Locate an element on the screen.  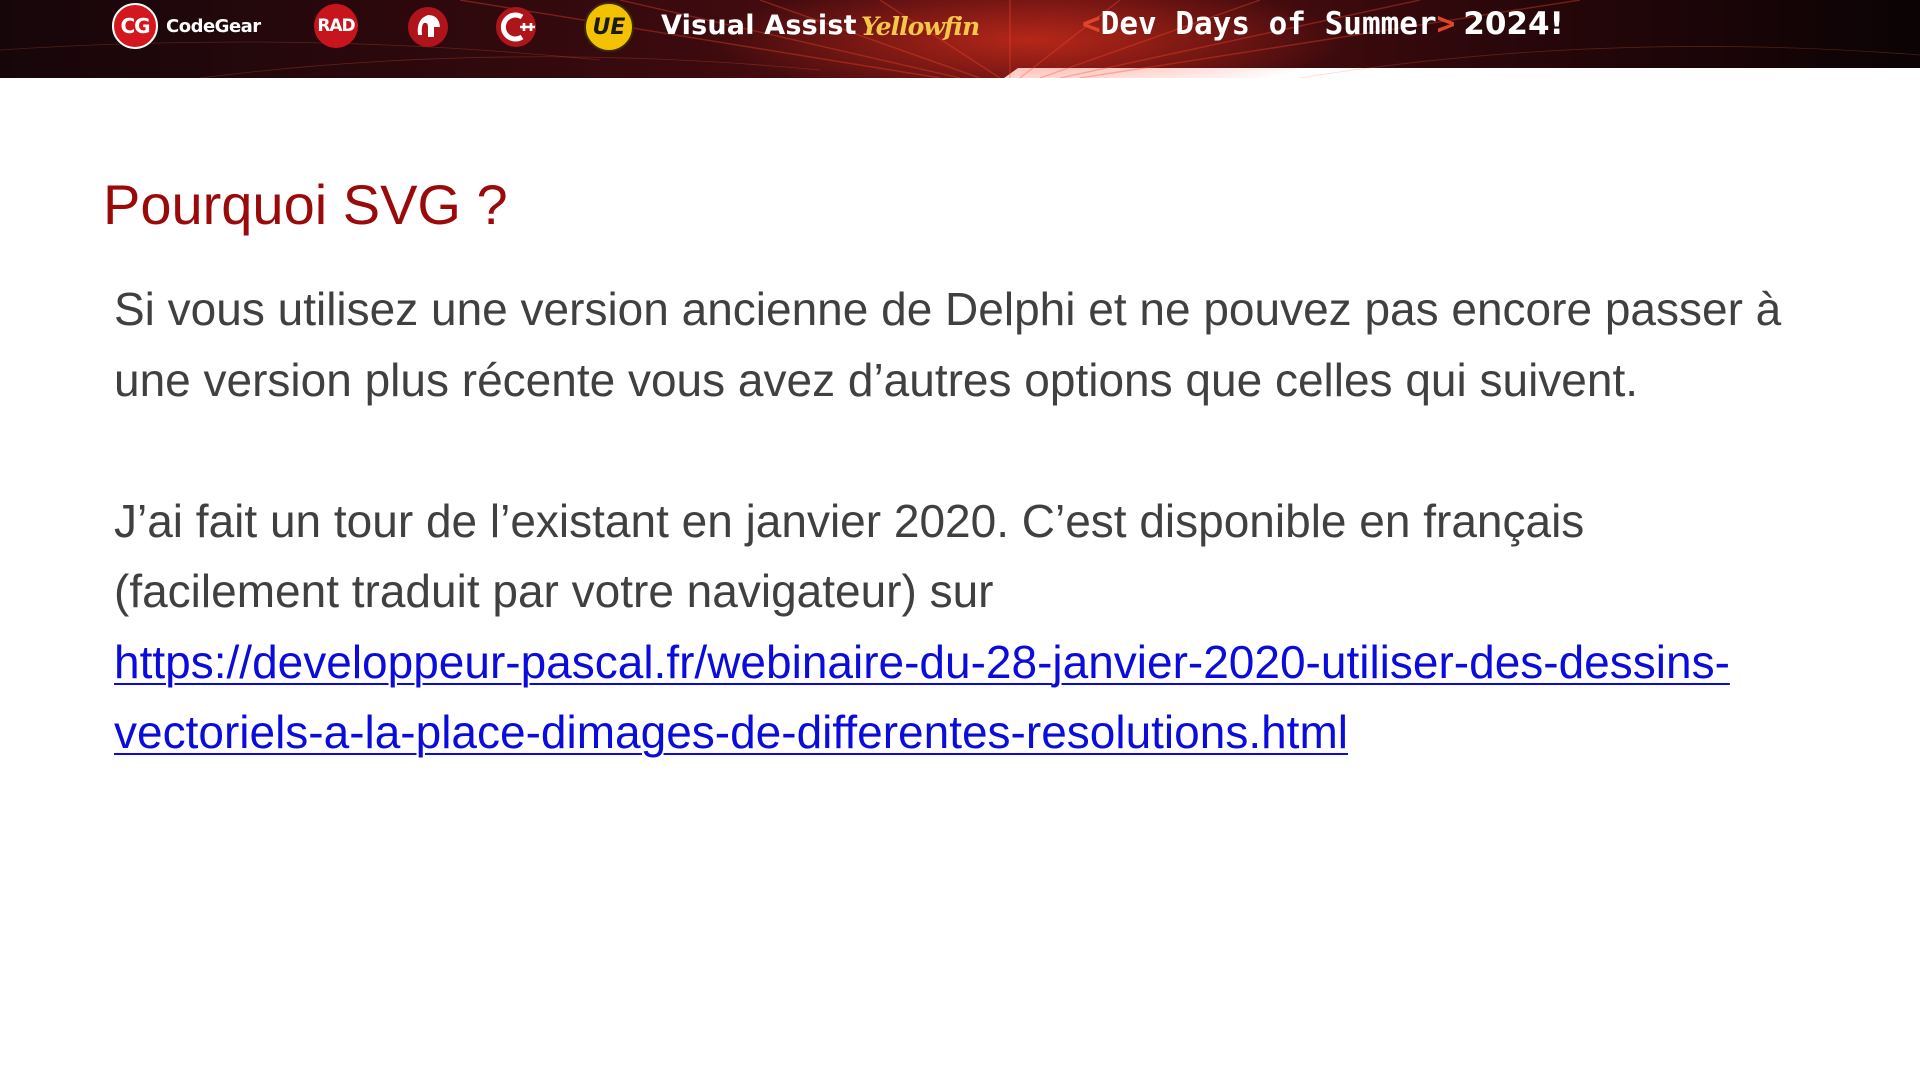
codegear-wordmark: CodeGear is located at coordinates (213, 26).